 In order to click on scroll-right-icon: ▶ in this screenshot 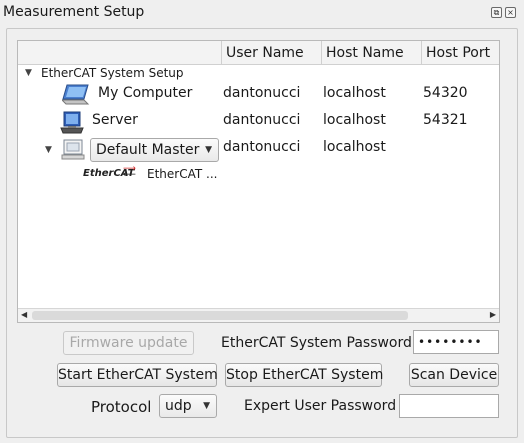, I will do `click(493, 314)`.